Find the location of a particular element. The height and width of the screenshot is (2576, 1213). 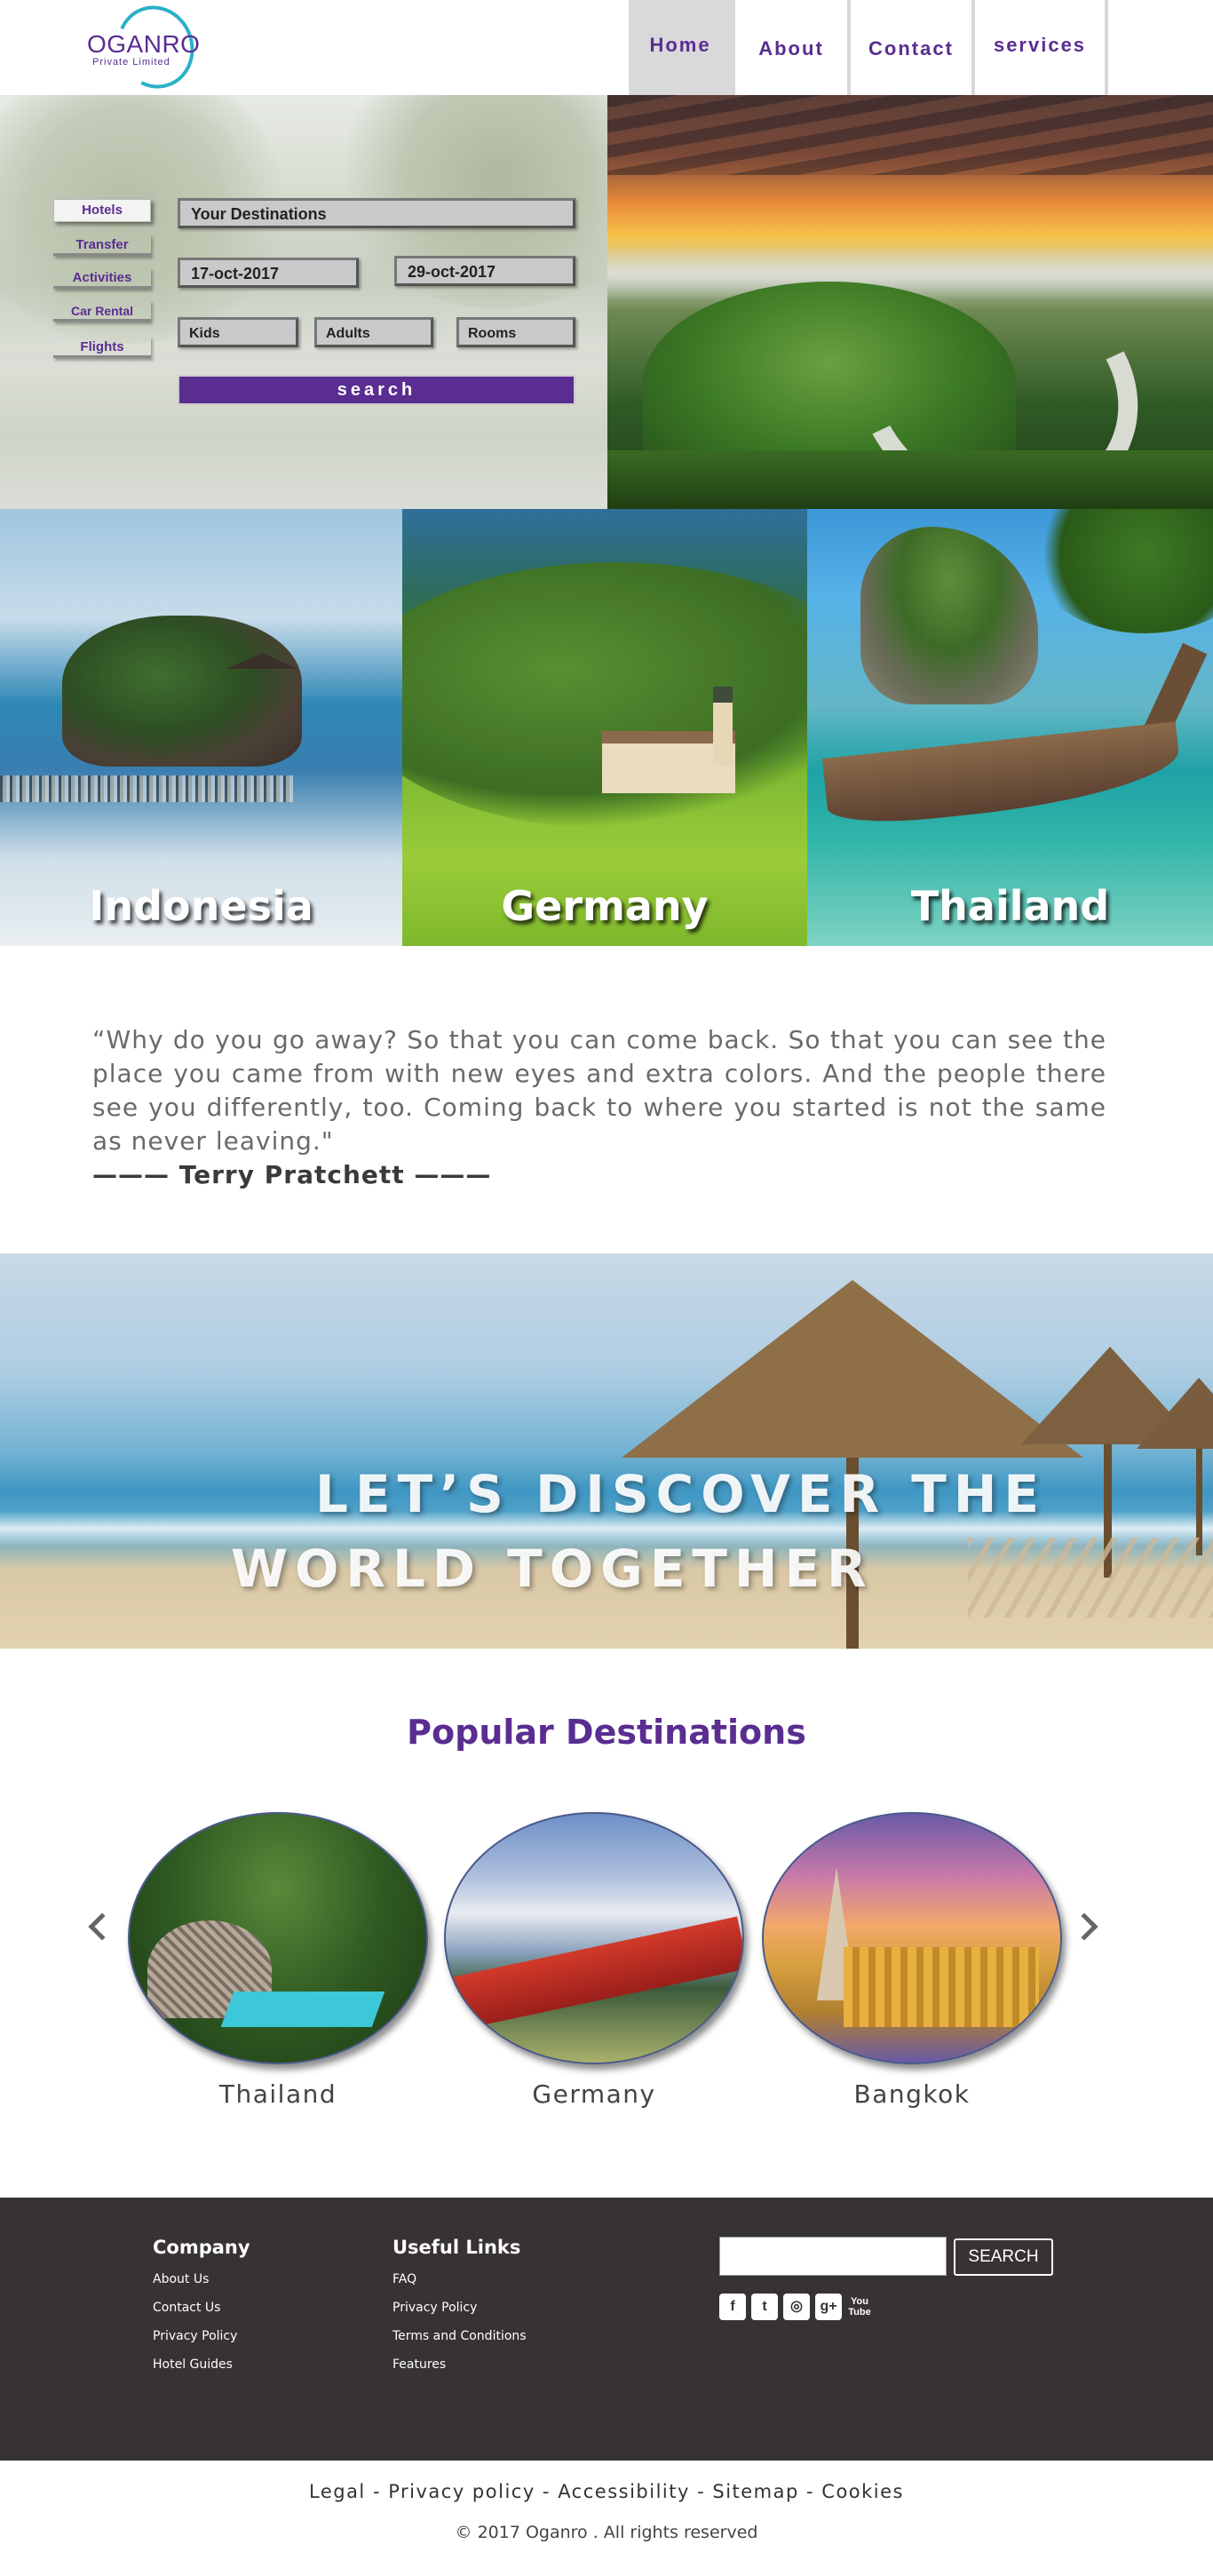

logo-tagline: Private Limited is located at coordinates (131, 62).